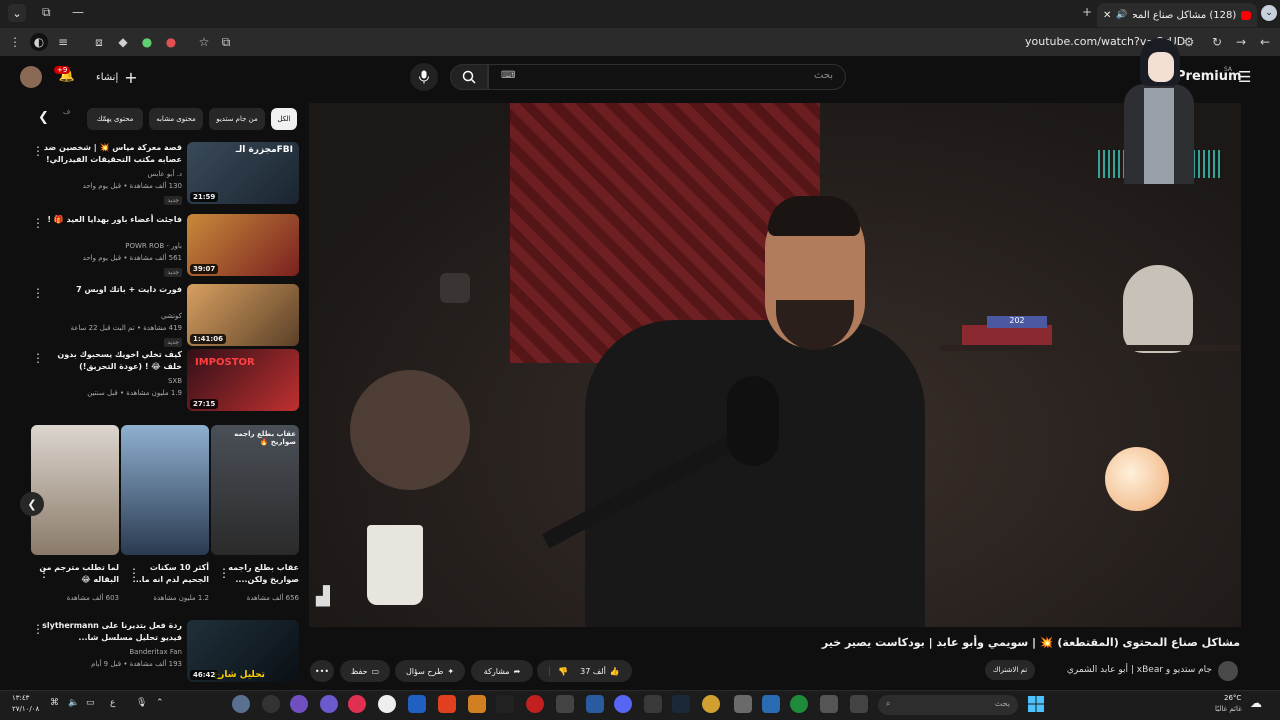 This screenshot has height=720, width=1280. Describe the element at coordinates (54, 703) in the screenshot. I see `network-icon: ⌘` at that location.